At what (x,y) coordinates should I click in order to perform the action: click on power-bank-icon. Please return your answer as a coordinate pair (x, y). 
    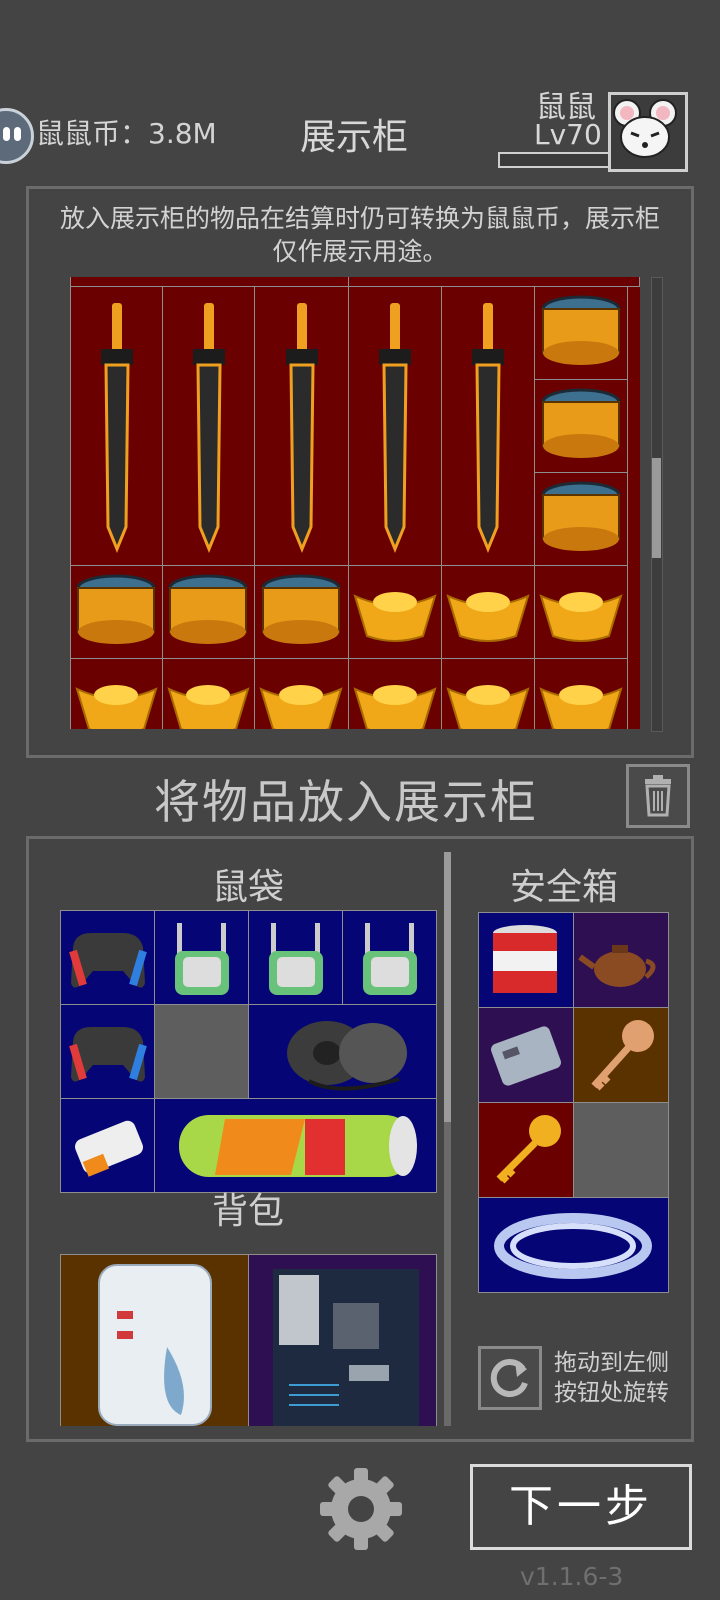
    Looking at the image, I should click on (109, 1148).